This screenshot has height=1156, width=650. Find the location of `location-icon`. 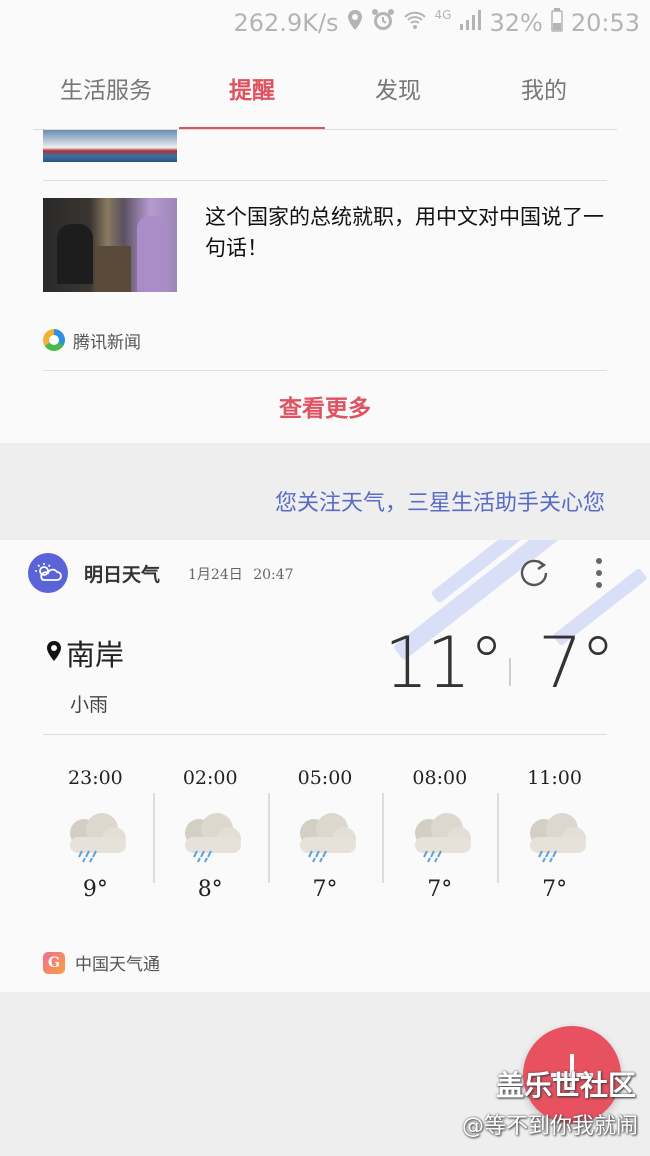

location-icon is located at coordinates (355, 23).